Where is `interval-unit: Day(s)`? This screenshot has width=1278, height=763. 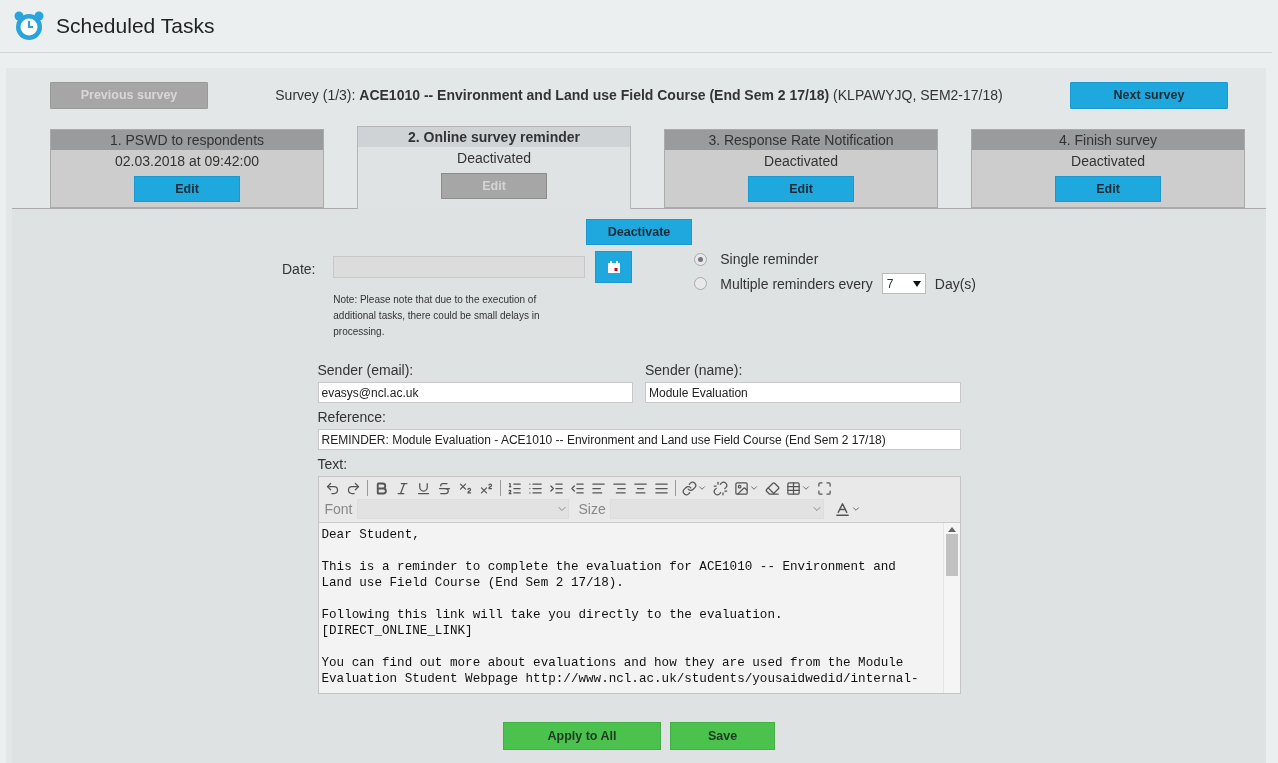 interval-unit: Day(s) is located at coordinates (955, 283).